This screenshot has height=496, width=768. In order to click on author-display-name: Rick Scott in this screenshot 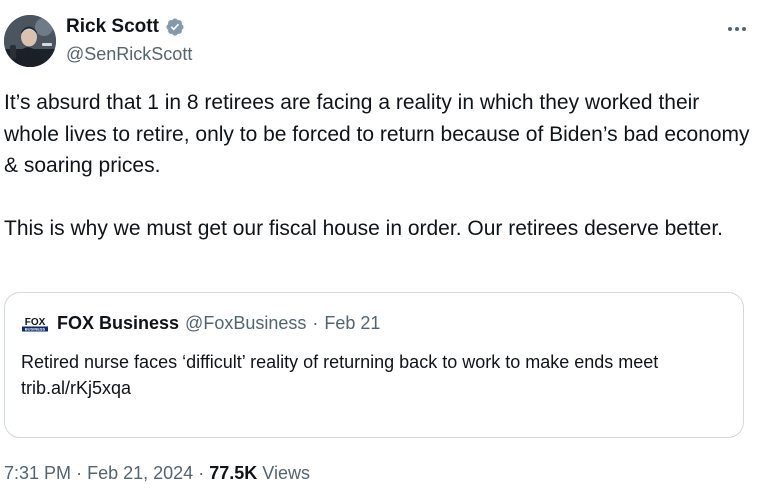, I will do `click(112, 27)`.